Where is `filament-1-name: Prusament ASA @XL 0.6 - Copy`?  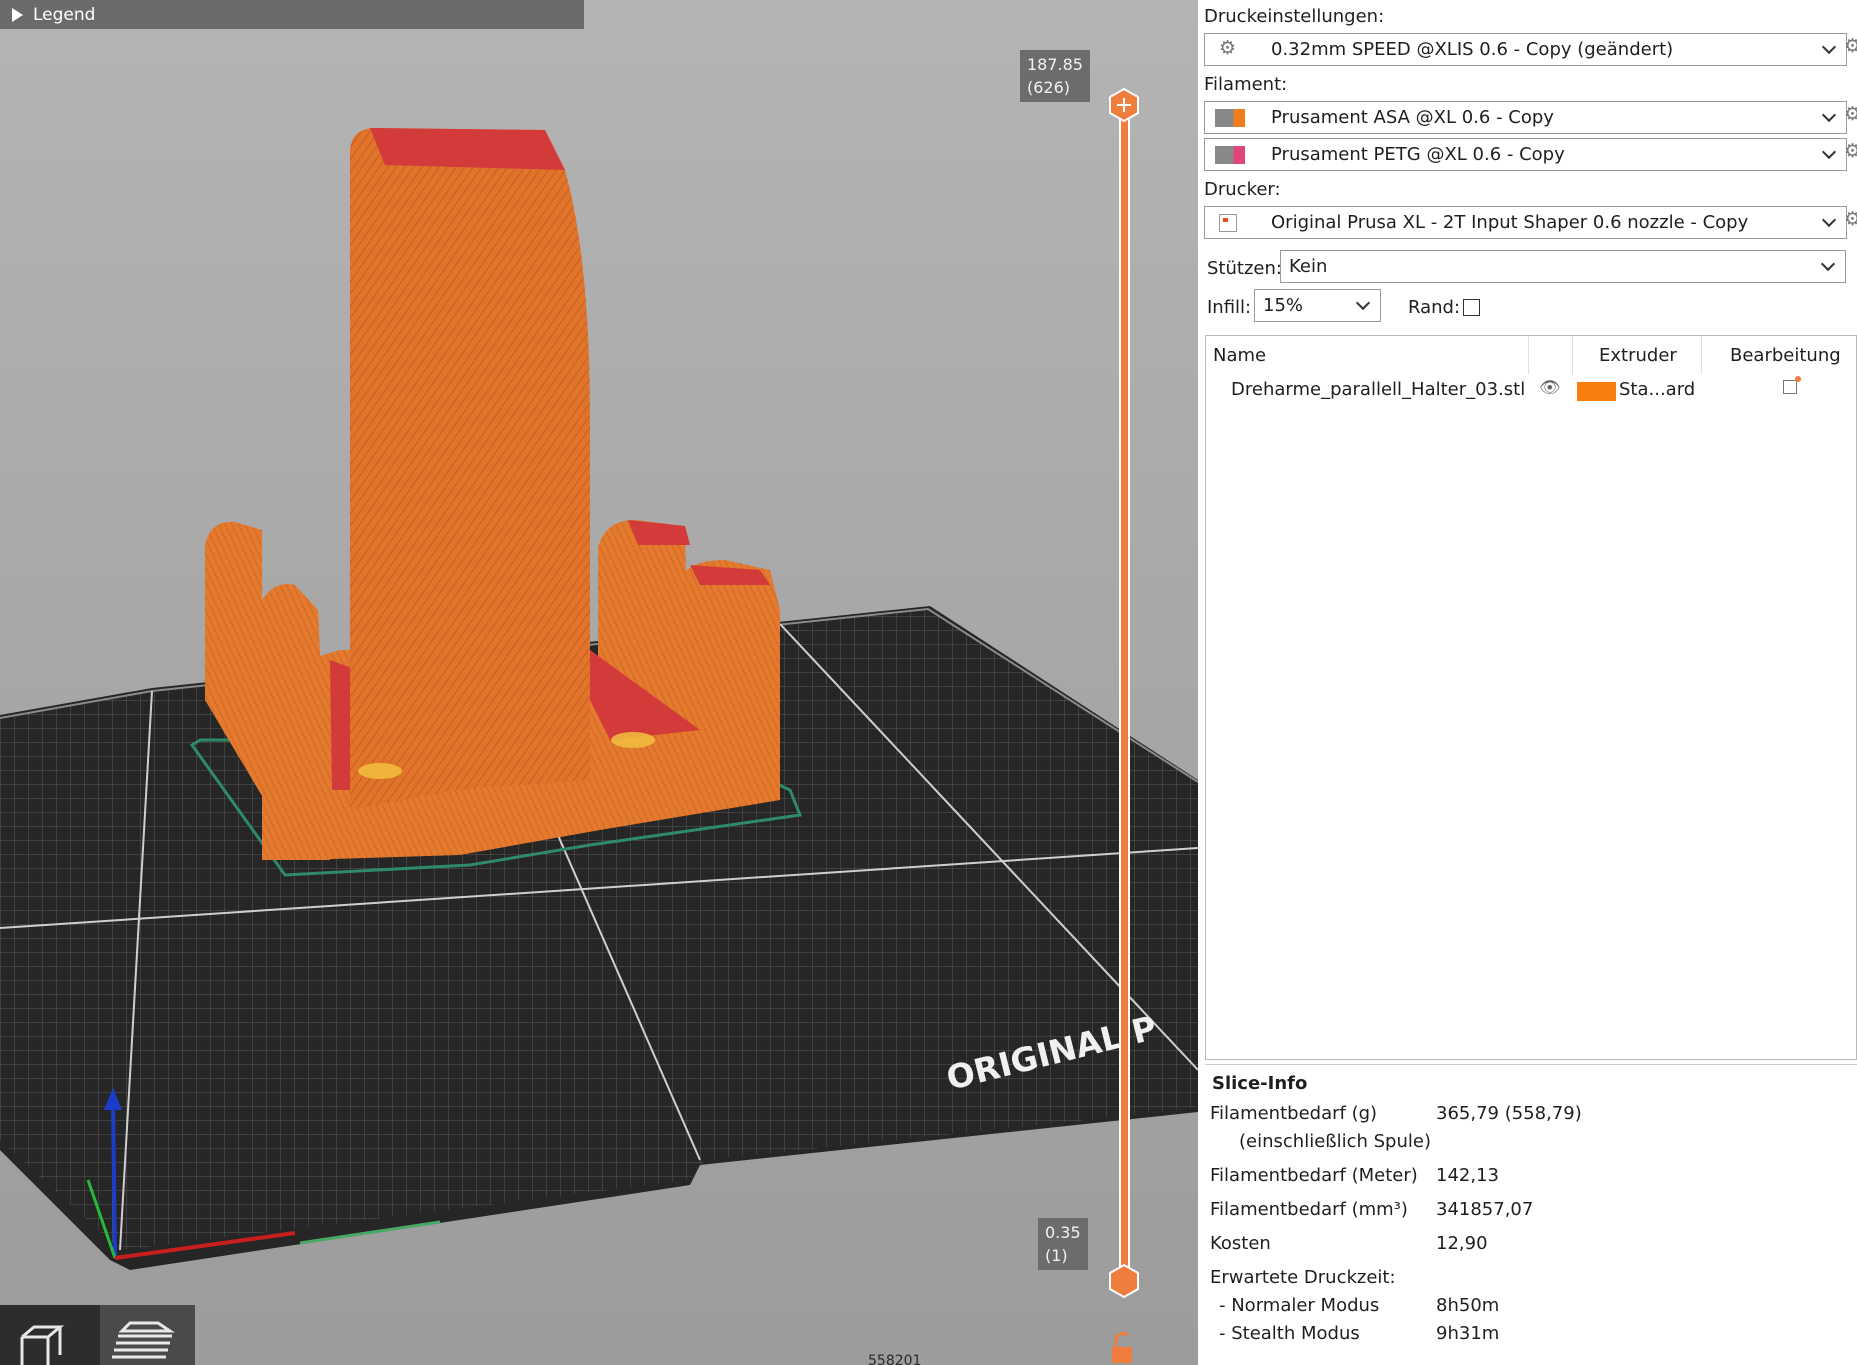 filament-1-name: Prusament ASA @XL 0.6 - Copy is located at coordinates (1412, 117).